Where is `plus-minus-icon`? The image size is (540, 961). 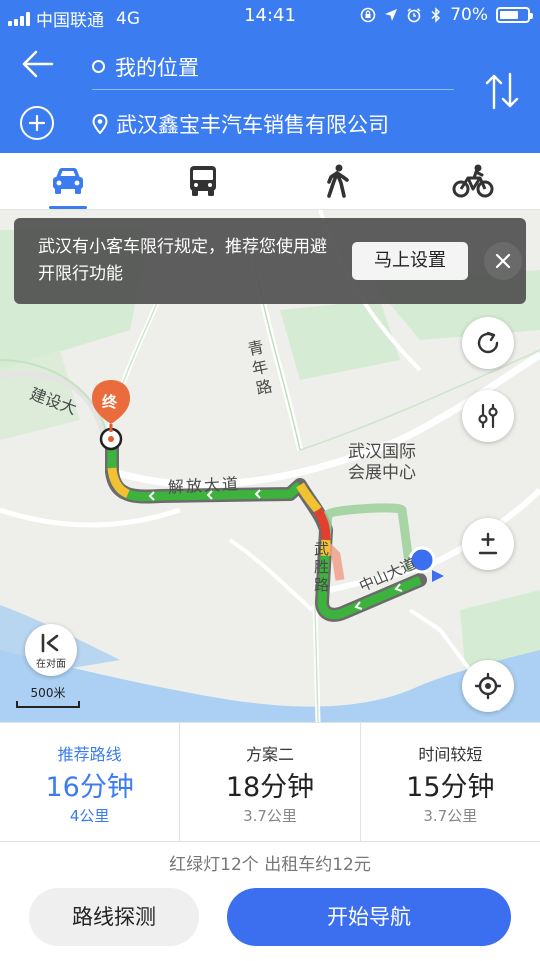
plus-minus-icon is located at coordinates (488, 543).